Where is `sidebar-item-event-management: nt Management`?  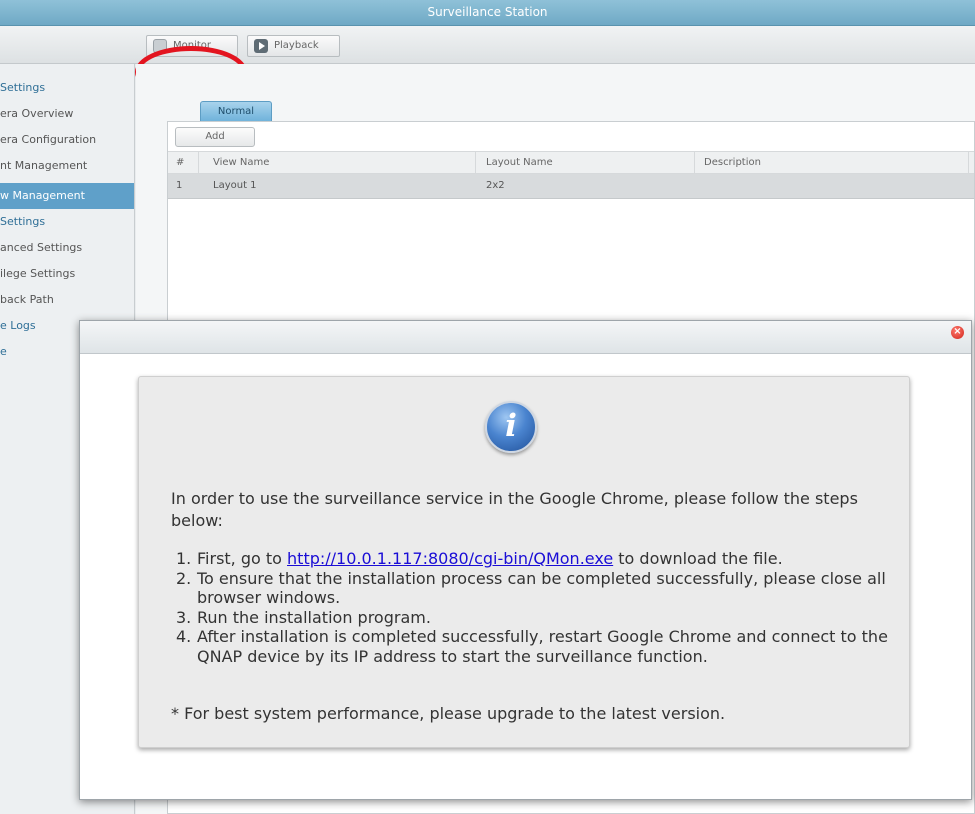 sidebar-item-event-management: nt Management is located at coordinates (67, 166).